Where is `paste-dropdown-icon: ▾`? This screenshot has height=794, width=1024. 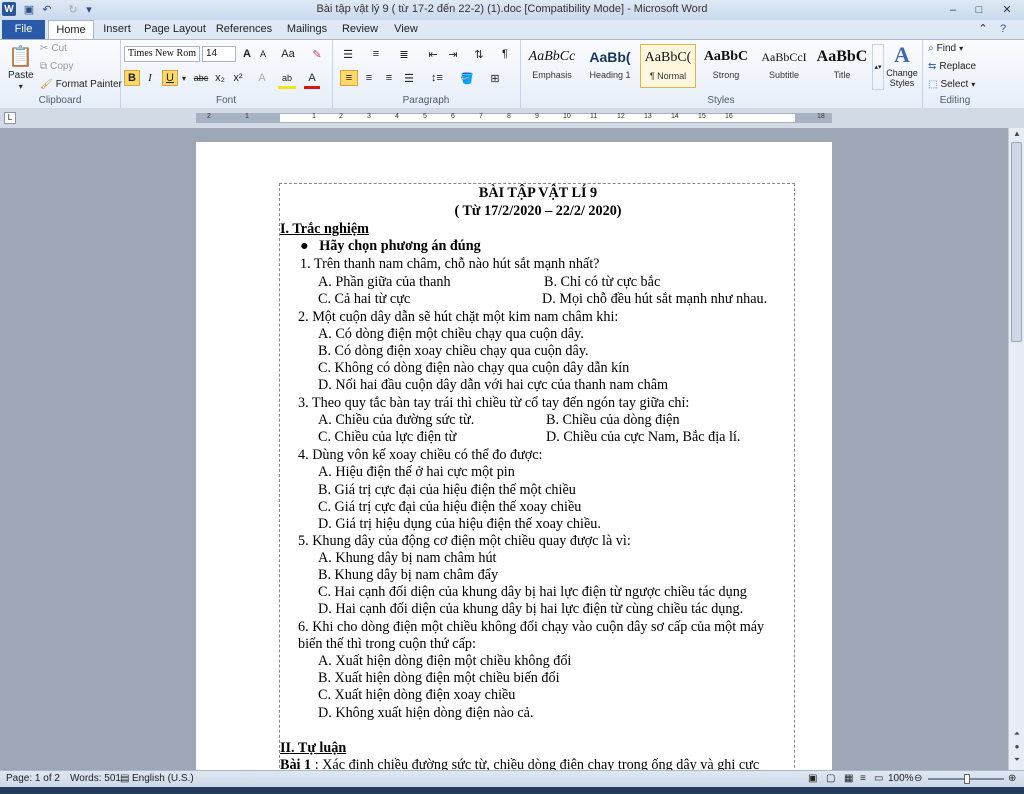
paste-dropdown-icon: ▾ is located at coordinates (20, 86).